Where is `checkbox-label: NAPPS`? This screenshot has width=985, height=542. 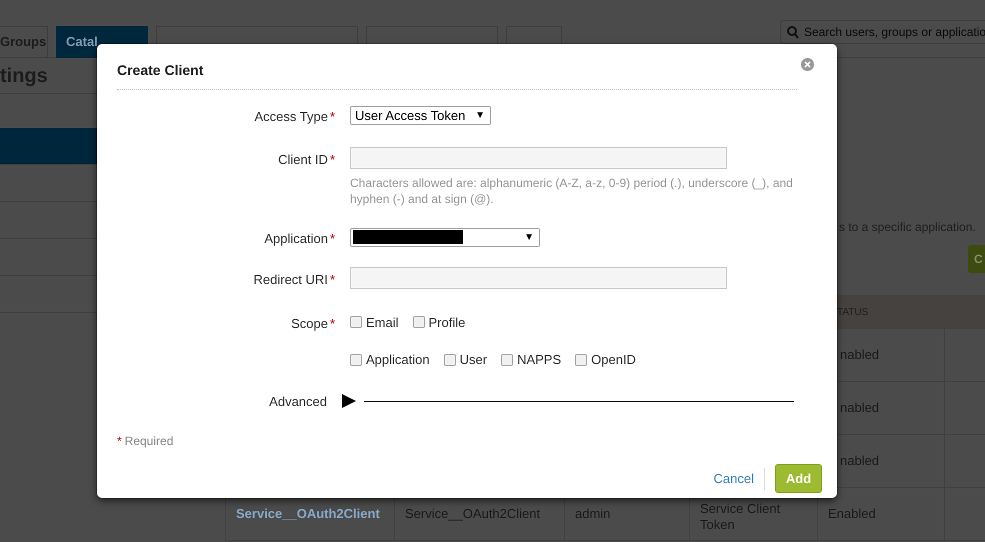 checkbox-label: NAPPS is located at coordinates (539, 360).